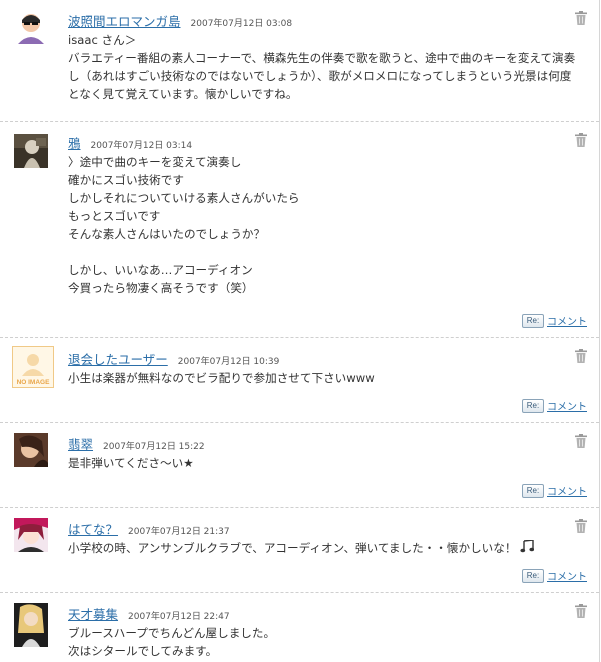 Image resolution: width=601 pixels, height=662 pixels. I want to click on comment-line: 次はシタールでしてみます。, so click(143, 651).